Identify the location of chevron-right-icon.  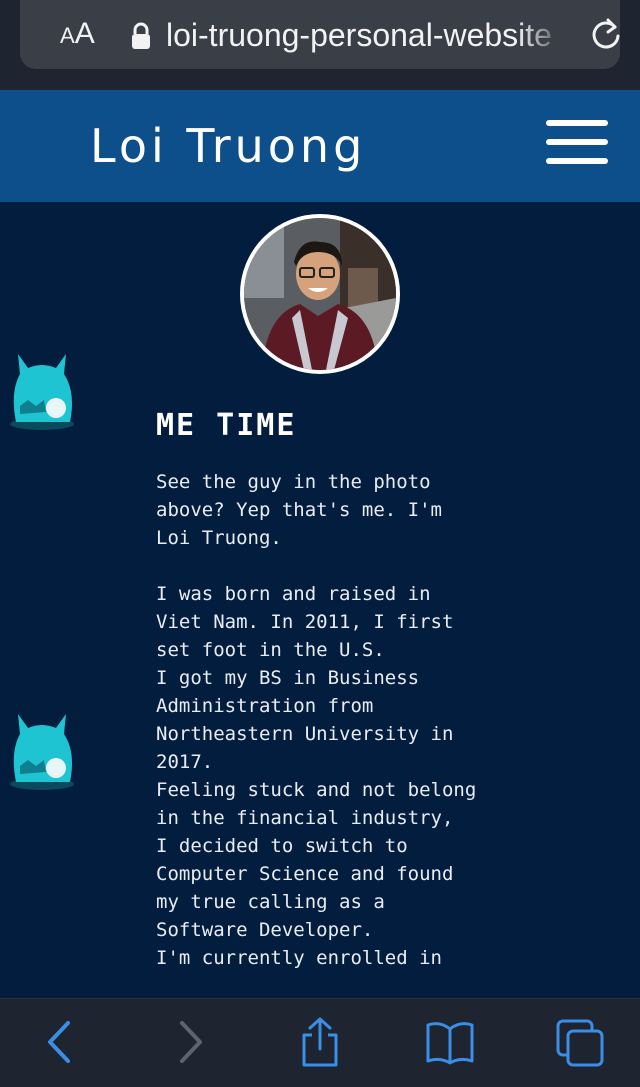
(190, 1042).